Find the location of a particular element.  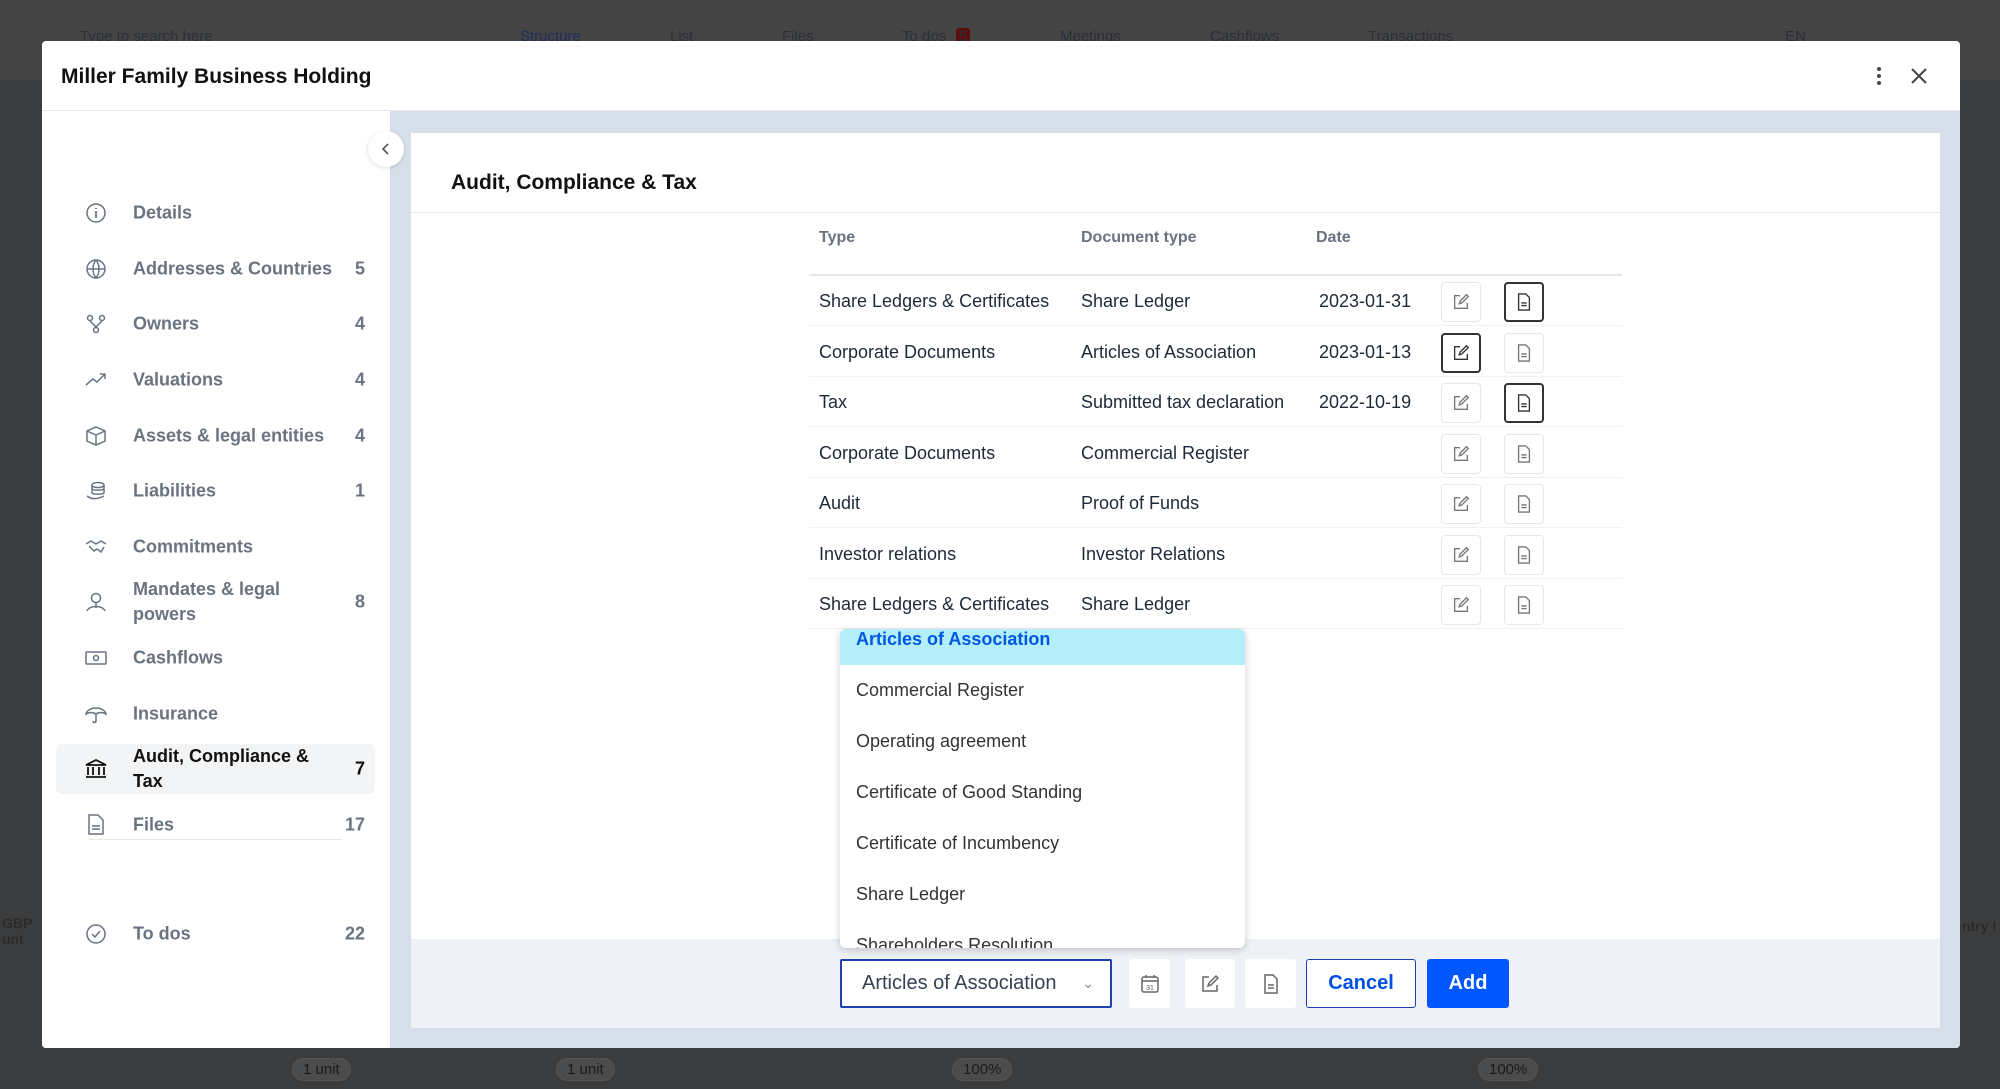

sidebar-item-assets-legal-entities: Assets & legal entities 4 is located at coordinates (215, 436).